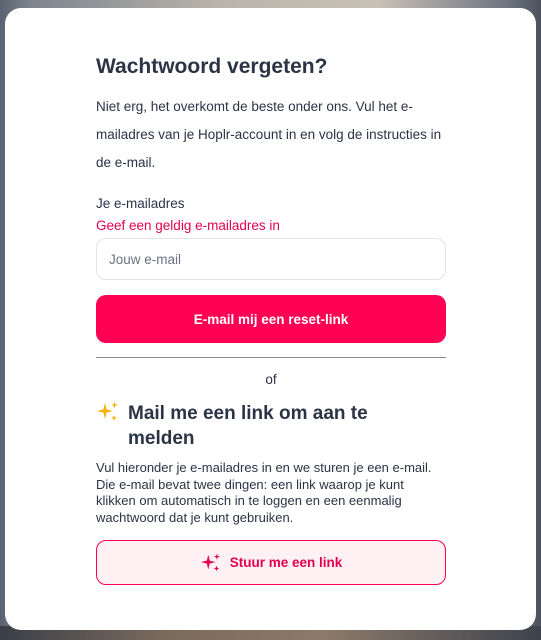 The image size is (541, 640). What do you see at coordinates (271, 357) in the screenshot?
I see `divider` at bounding box center [271, 357].